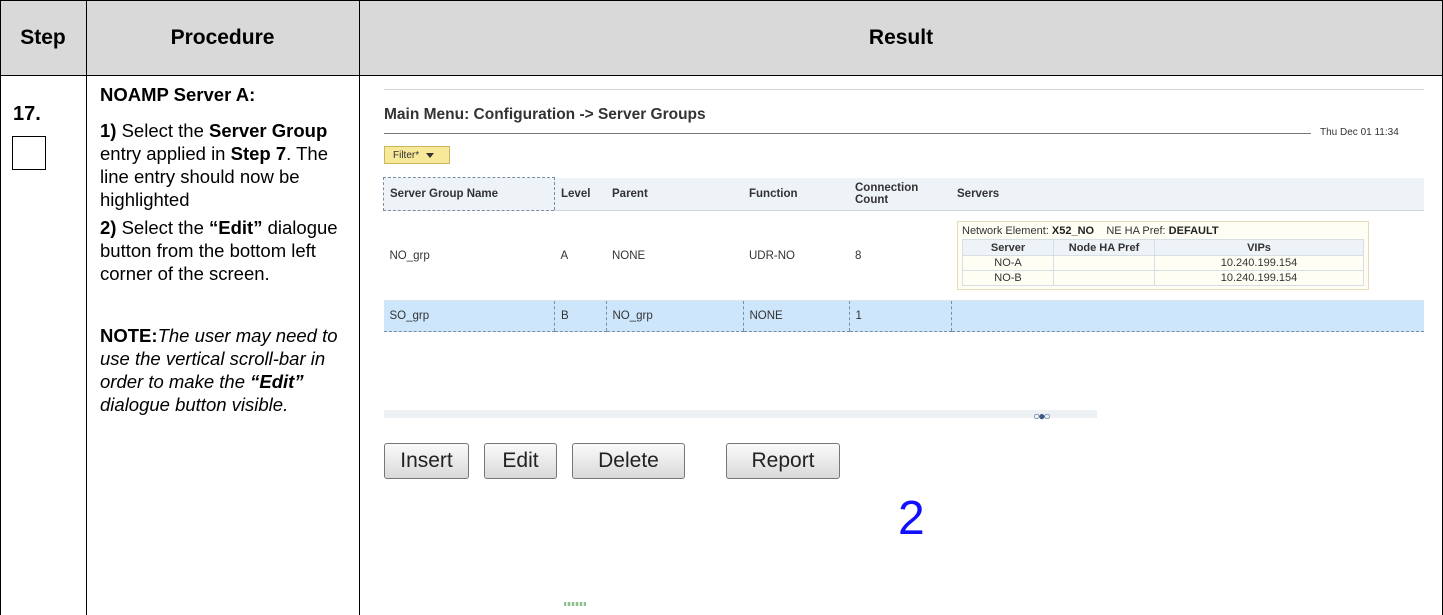 This screenshot has height=615, width=1443. Describe the element at coordinates (1187, 194) in the screenshot. I see `col-servers: Servers` at that location.